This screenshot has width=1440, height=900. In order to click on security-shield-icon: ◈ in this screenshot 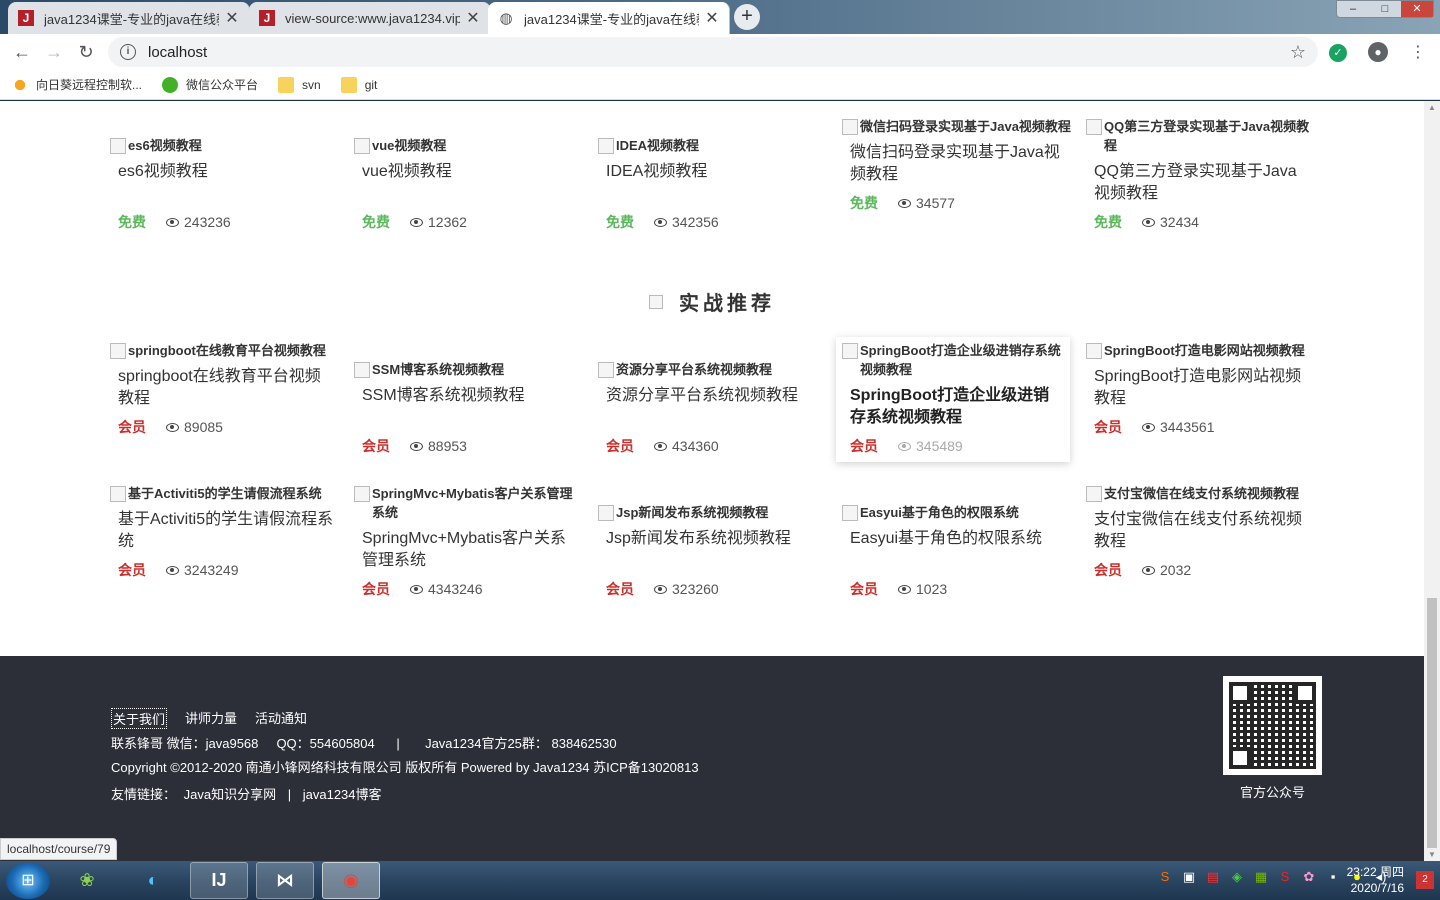, I will do `click(1237, 878)`.